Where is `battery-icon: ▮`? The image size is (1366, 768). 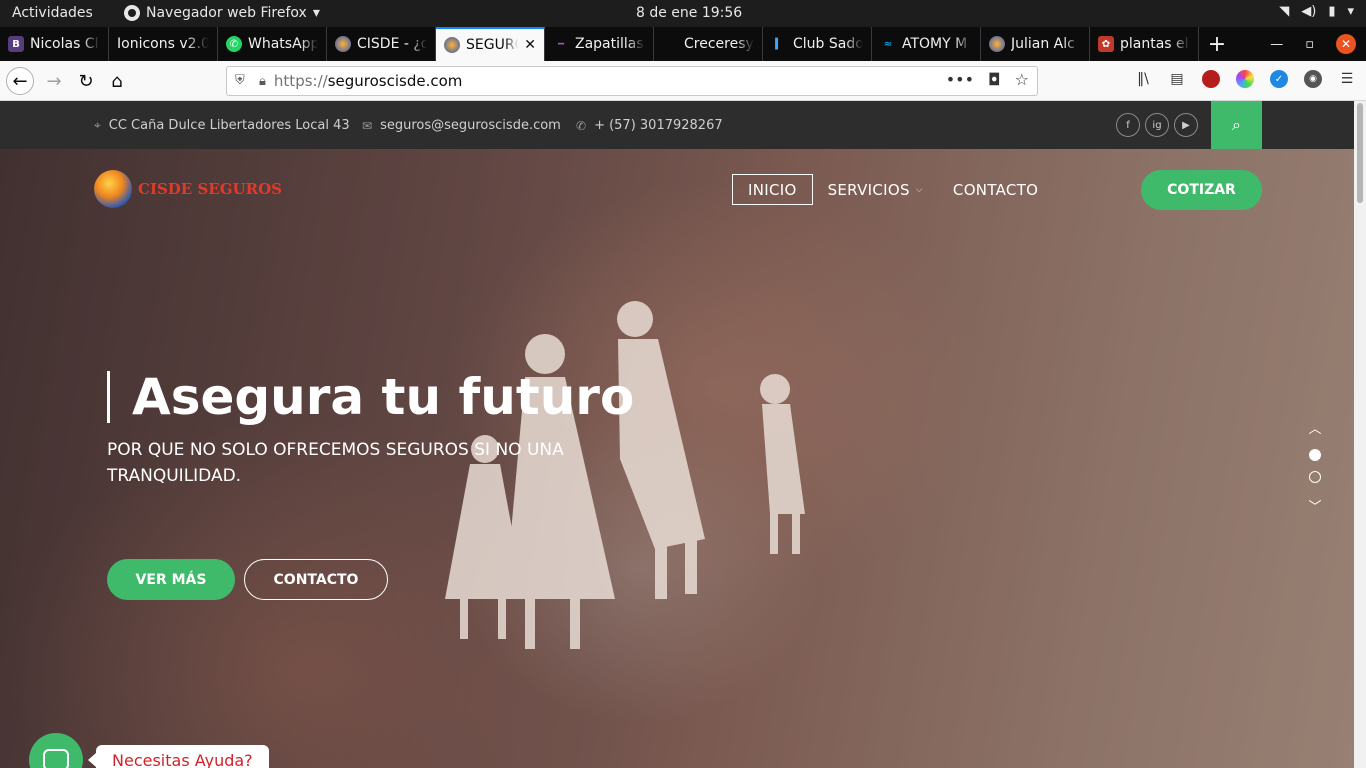
battery-icon: ▮ is located at coordinates (1332, 11).